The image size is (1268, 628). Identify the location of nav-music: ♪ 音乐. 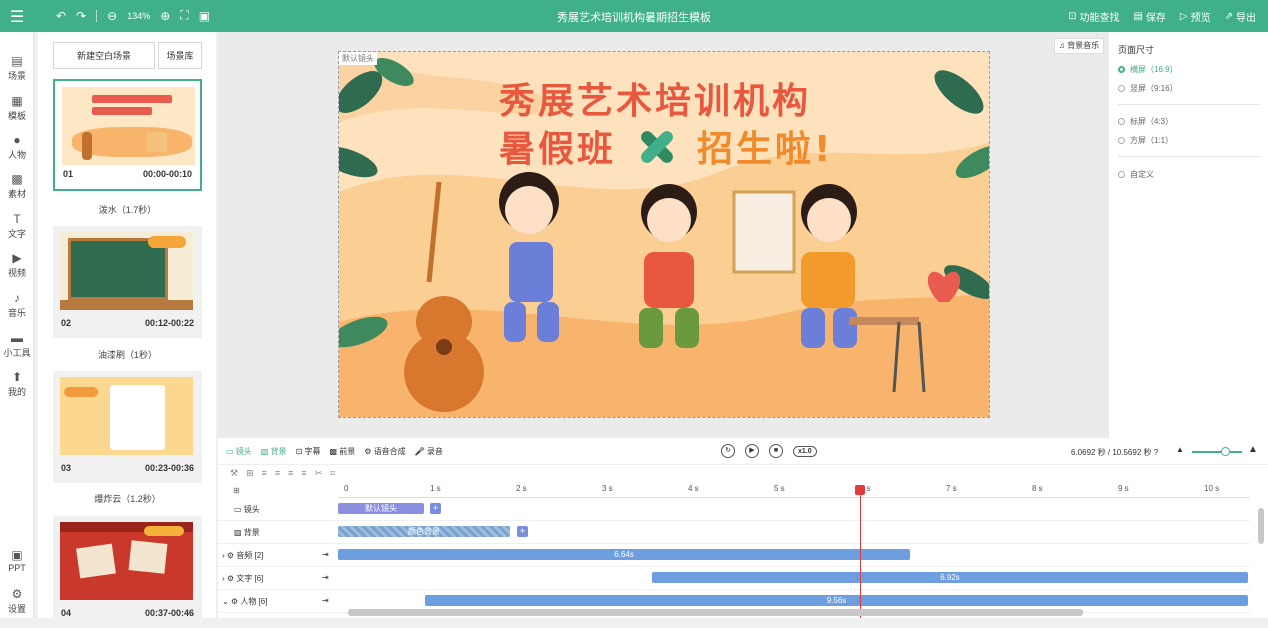
(17, 305).